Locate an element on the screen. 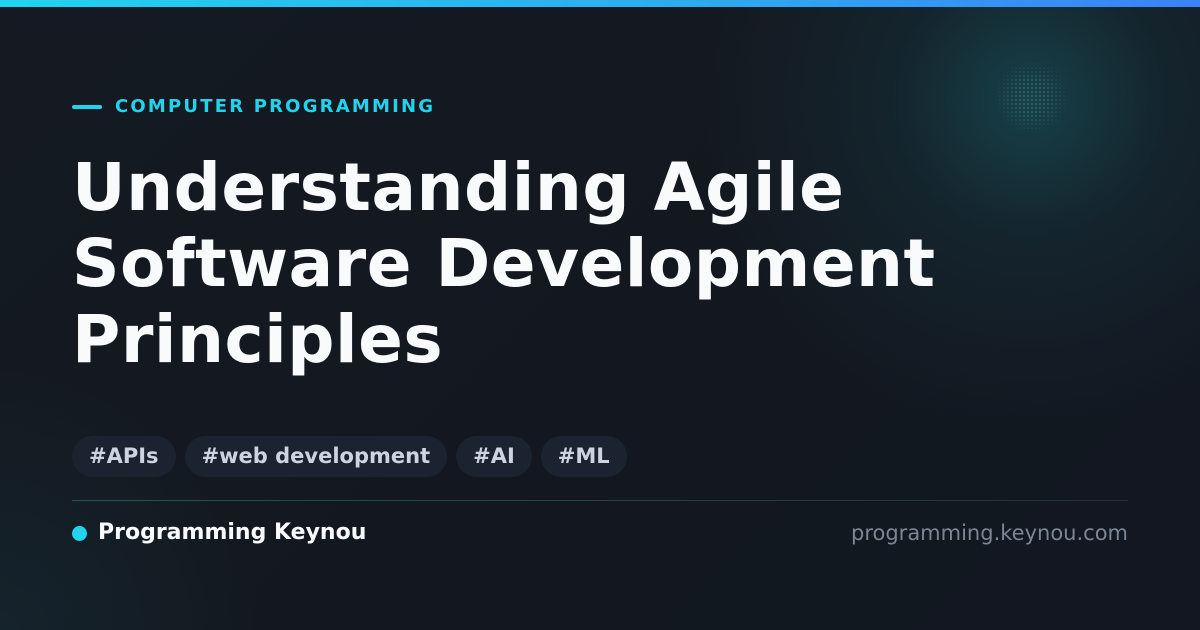  brand-name: Programming Keynou is located at coordinates (232, 532).